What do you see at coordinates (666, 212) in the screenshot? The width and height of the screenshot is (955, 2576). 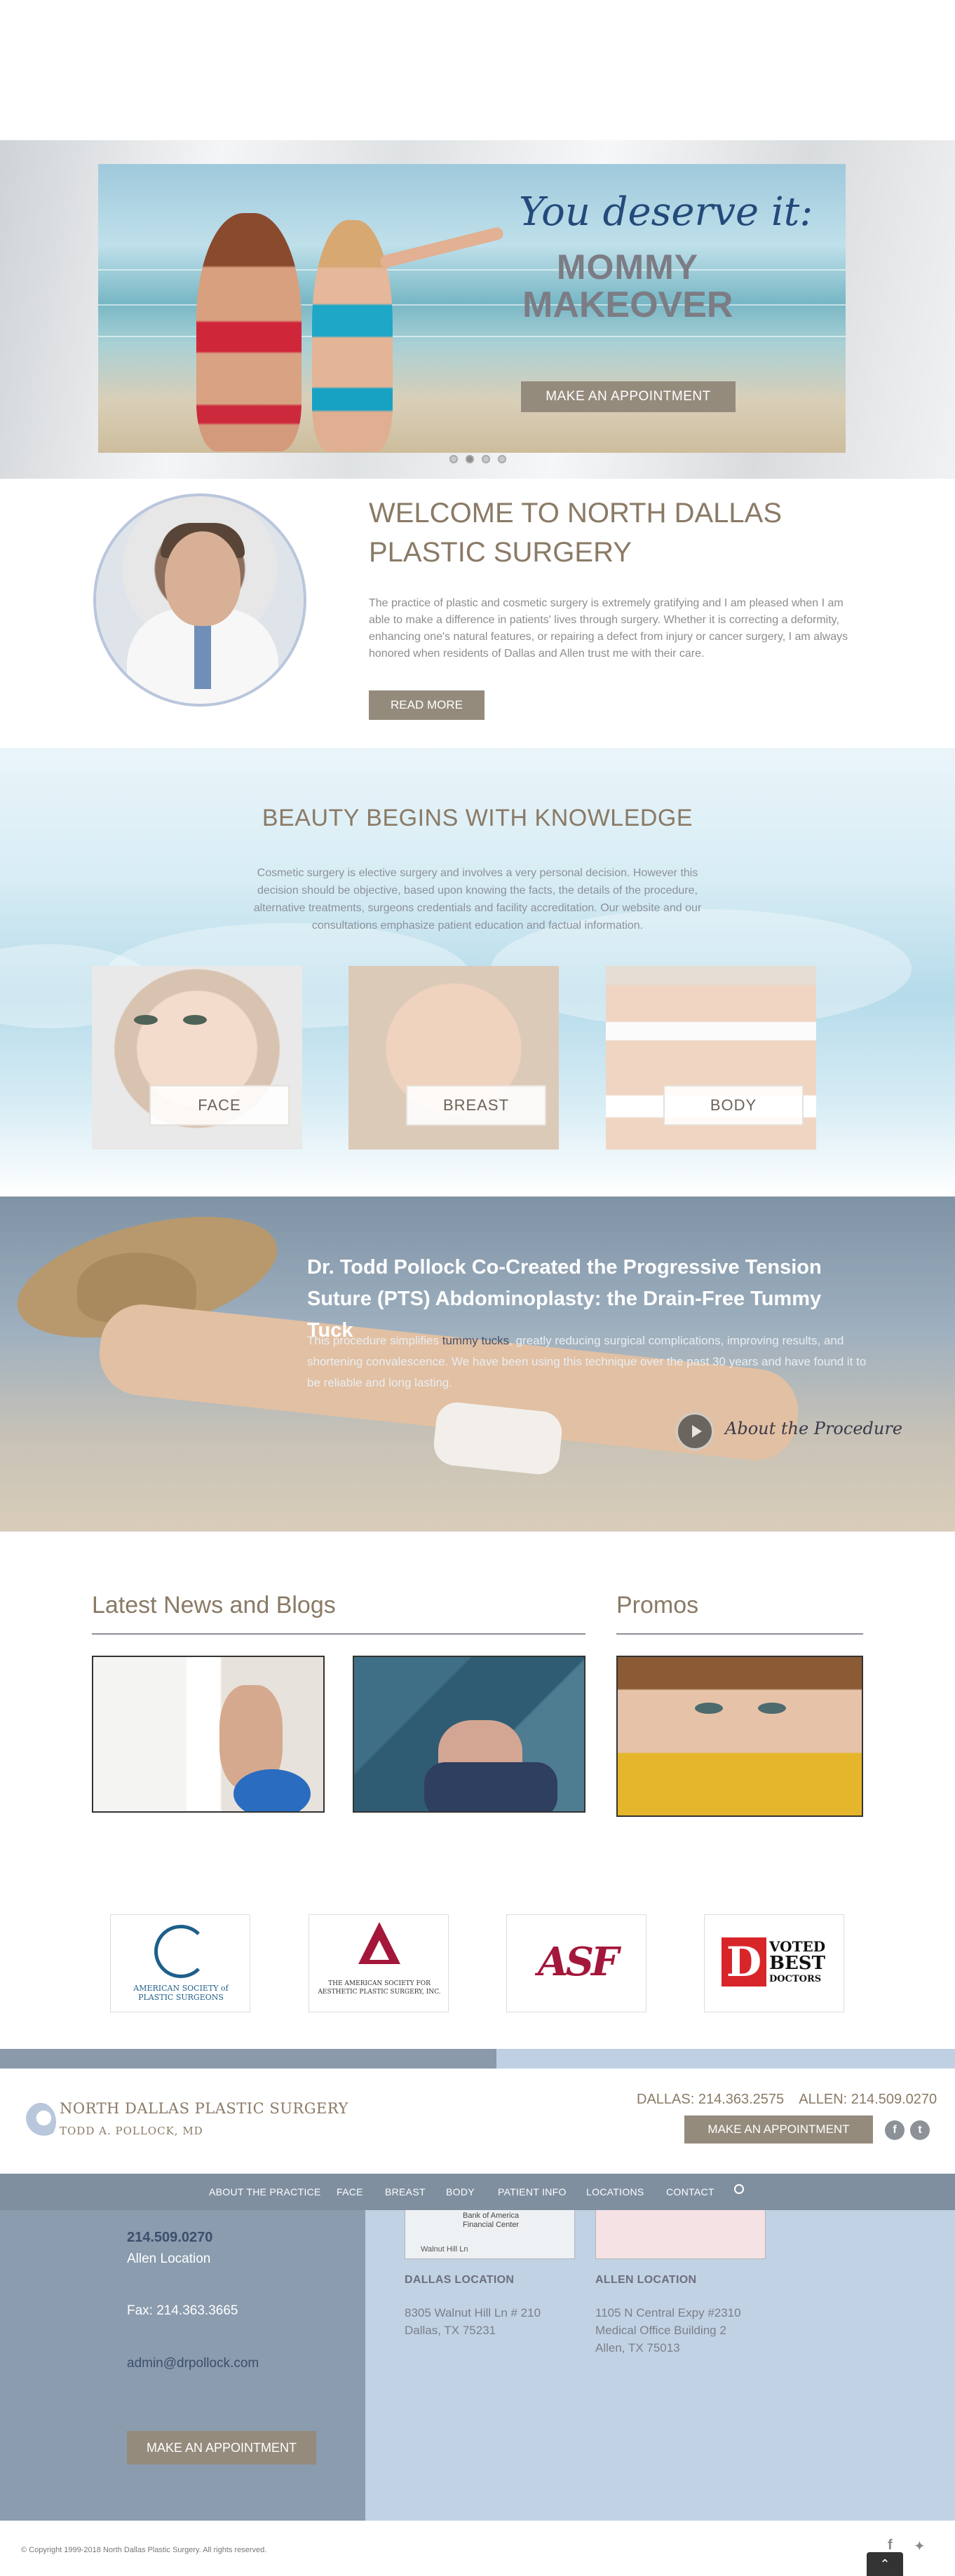 I see `hero-script-heading: You deserve it:` at bounding box center [666, 212].